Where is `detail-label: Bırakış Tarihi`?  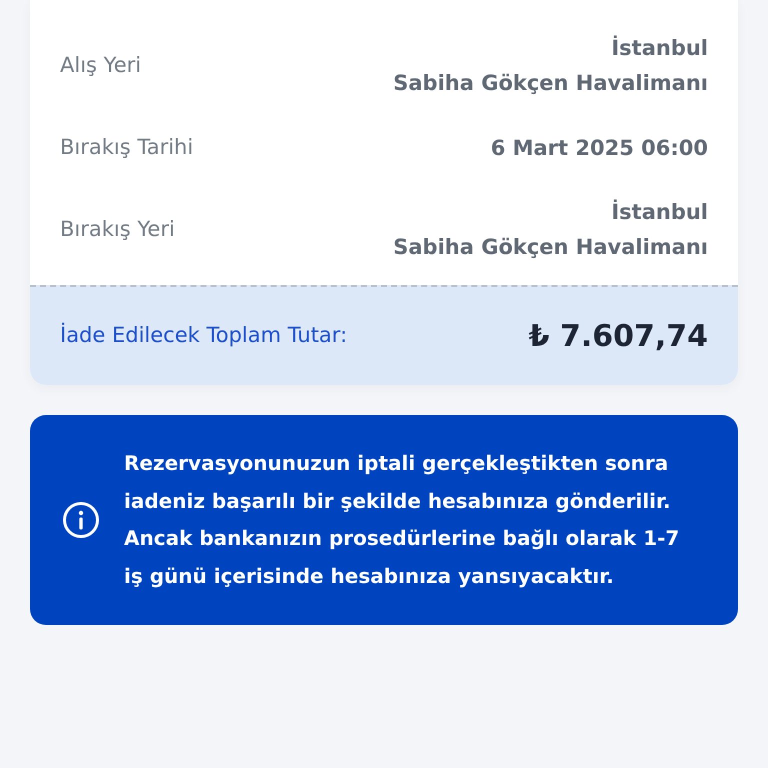 detail-label: Bırakış Tarihi is located at coordinates (127, 148).